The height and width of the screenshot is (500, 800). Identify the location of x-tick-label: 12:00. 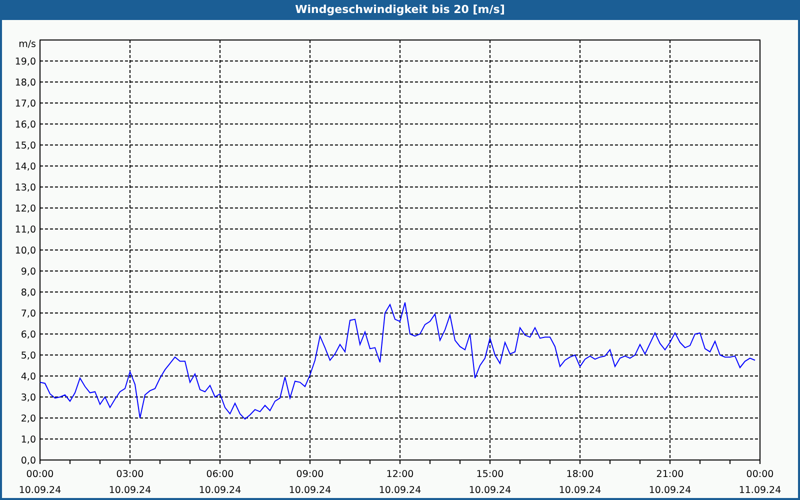
(400, 474).